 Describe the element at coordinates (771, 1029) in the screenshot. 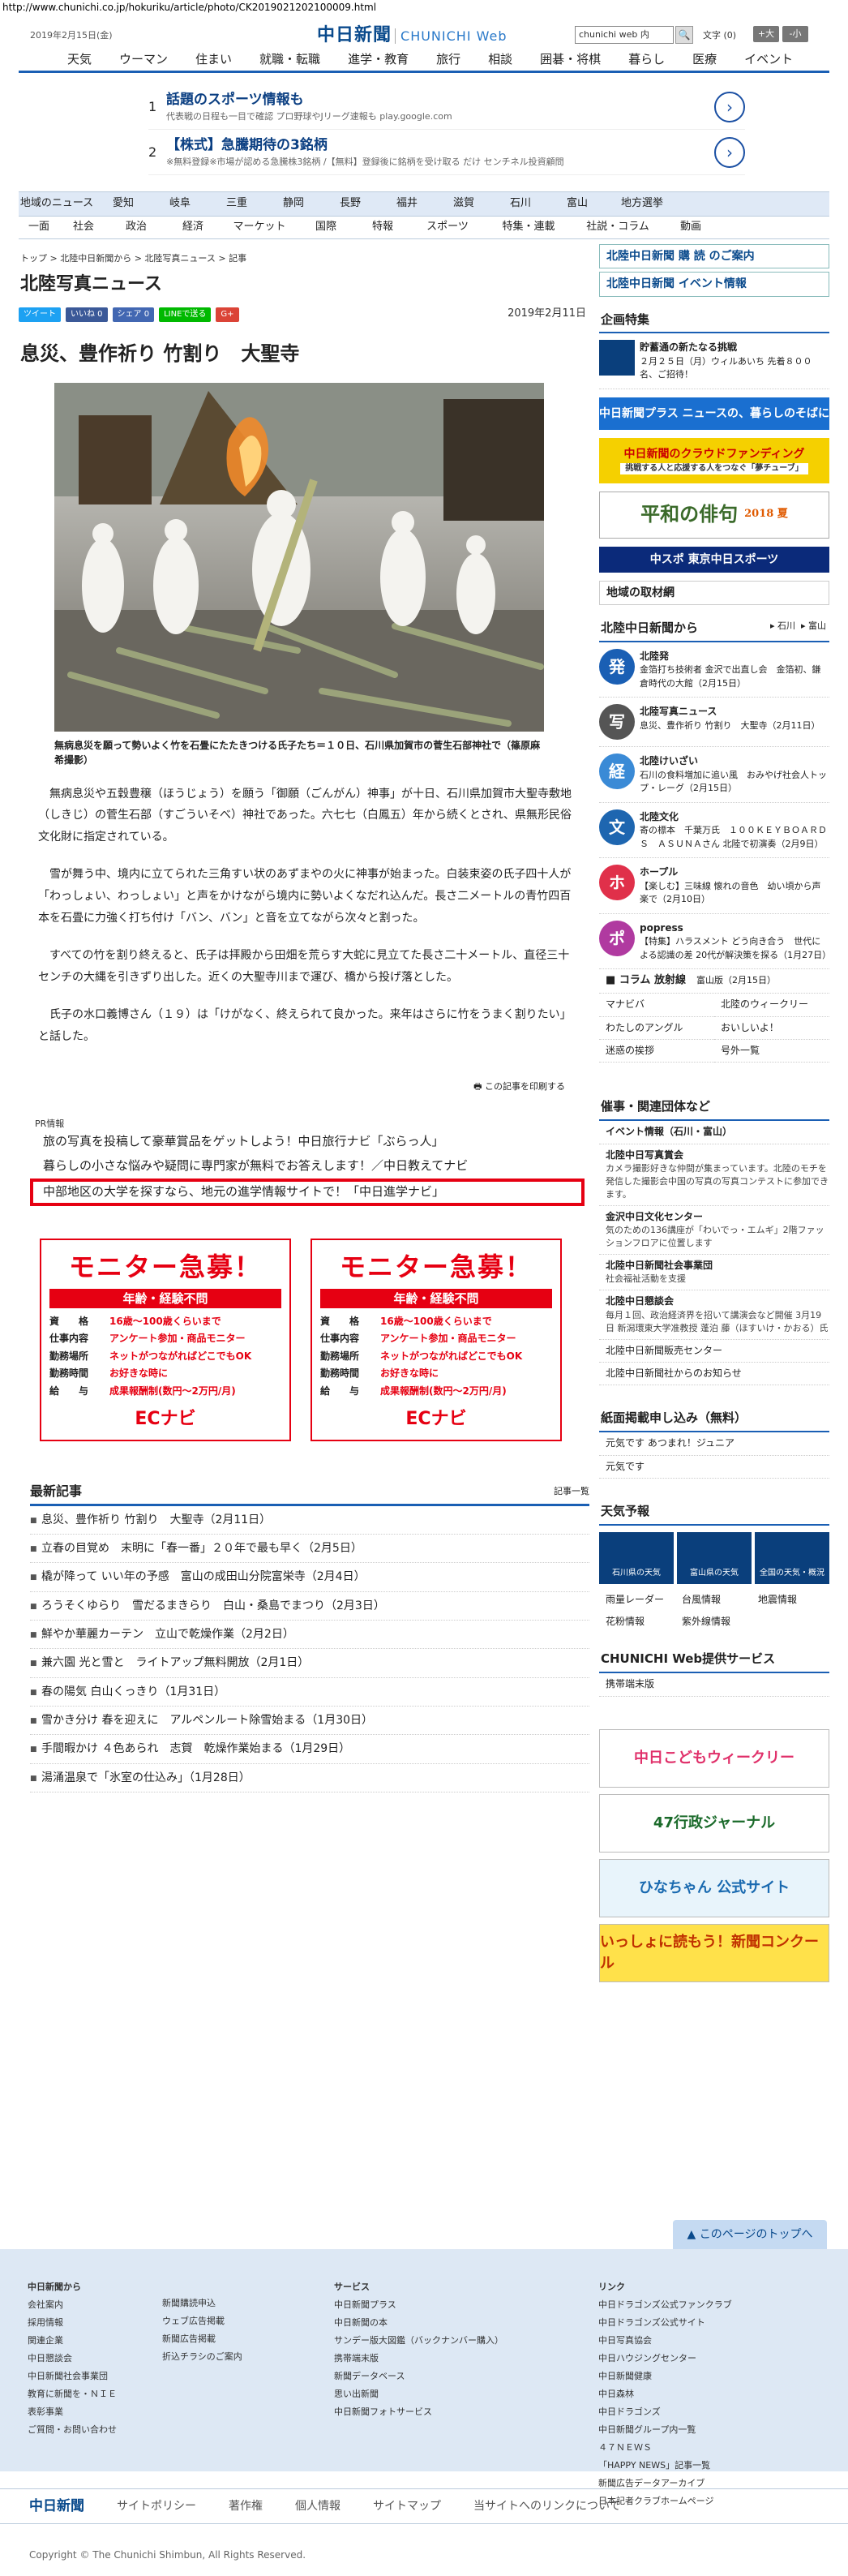

I see `sidebar-grid-link: おいしいよ！` at that location.